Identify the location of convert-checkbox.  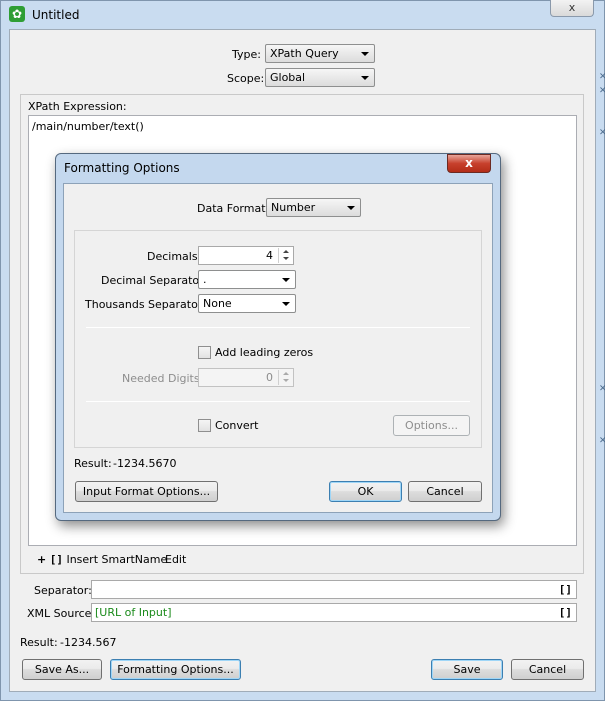
(204, 425).